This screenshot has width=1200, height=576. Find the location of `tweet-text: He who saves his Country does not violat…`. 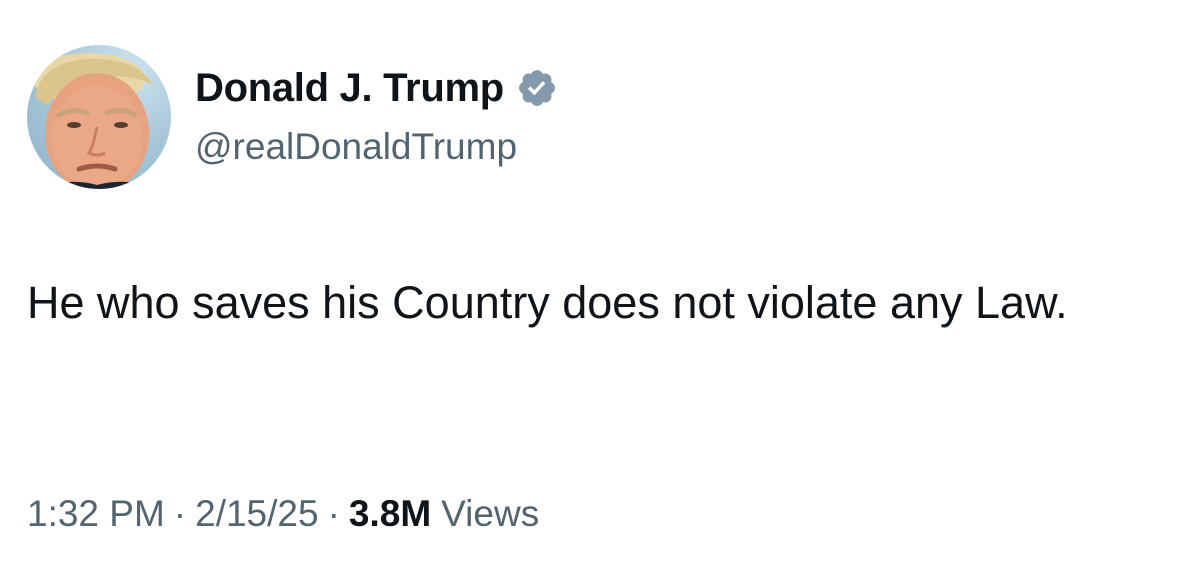

tweet-text: He who saves his Country does not violat… is located at coordinates (547, 302).